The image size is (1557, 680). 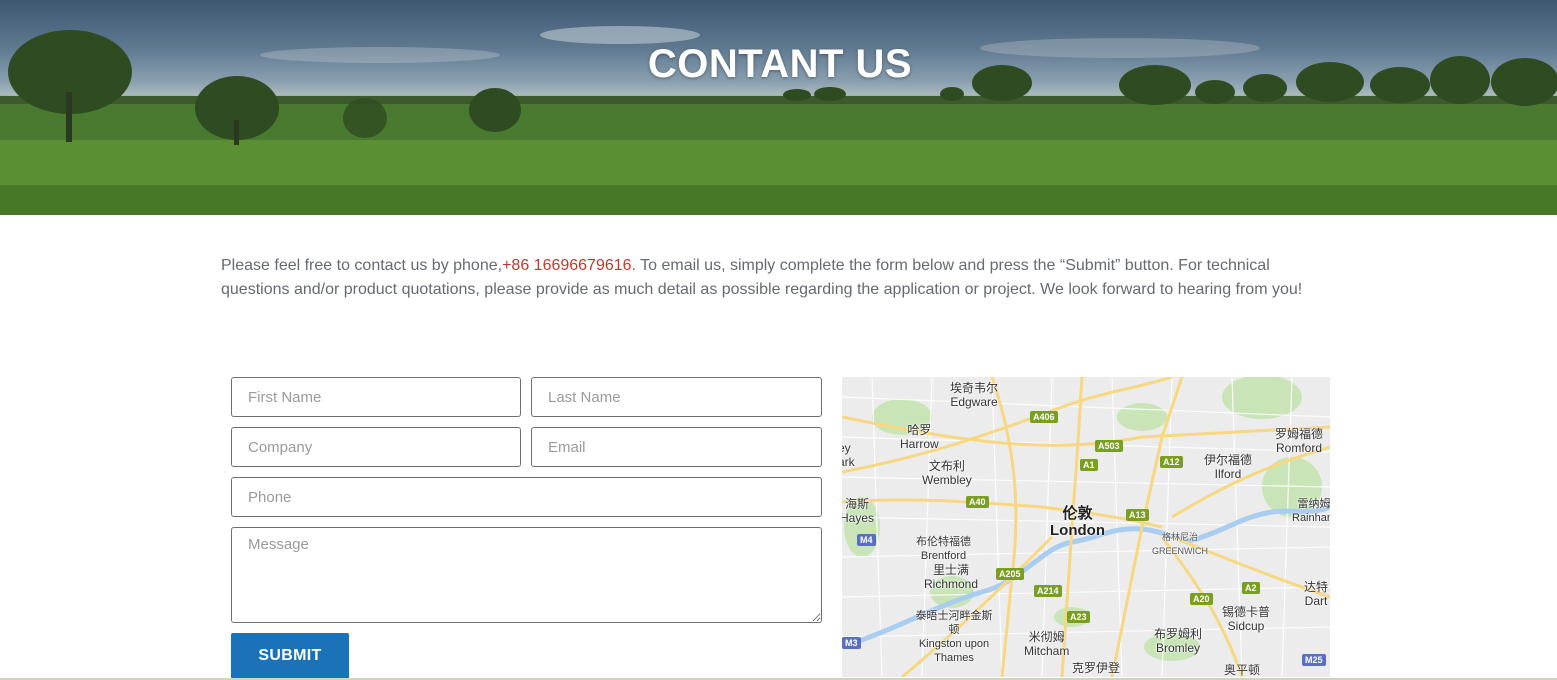 I want to click on map-label-wembley: 文布利 Wembley, so click(x=947, y=473).